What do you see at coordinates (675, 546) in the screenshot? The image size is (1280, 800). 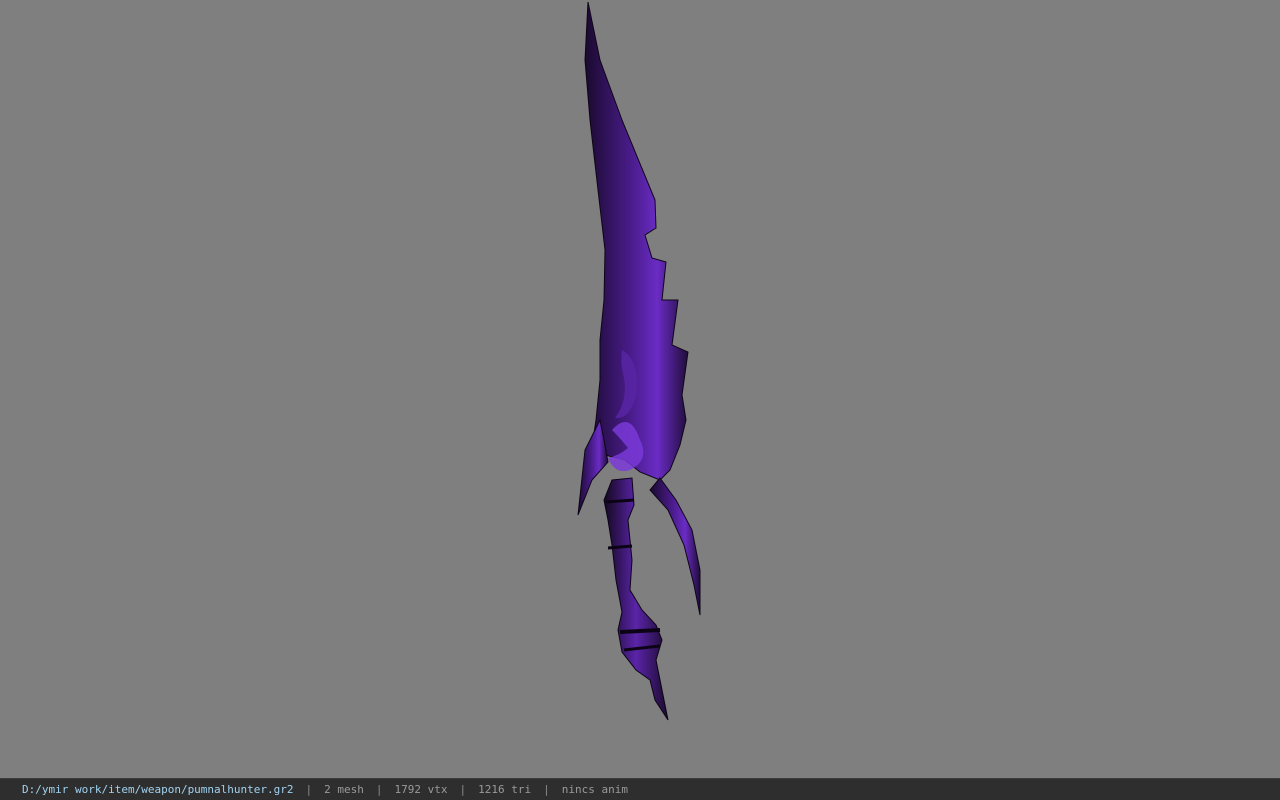 I see `right-guard-spike` at bounding box center [675, 546].